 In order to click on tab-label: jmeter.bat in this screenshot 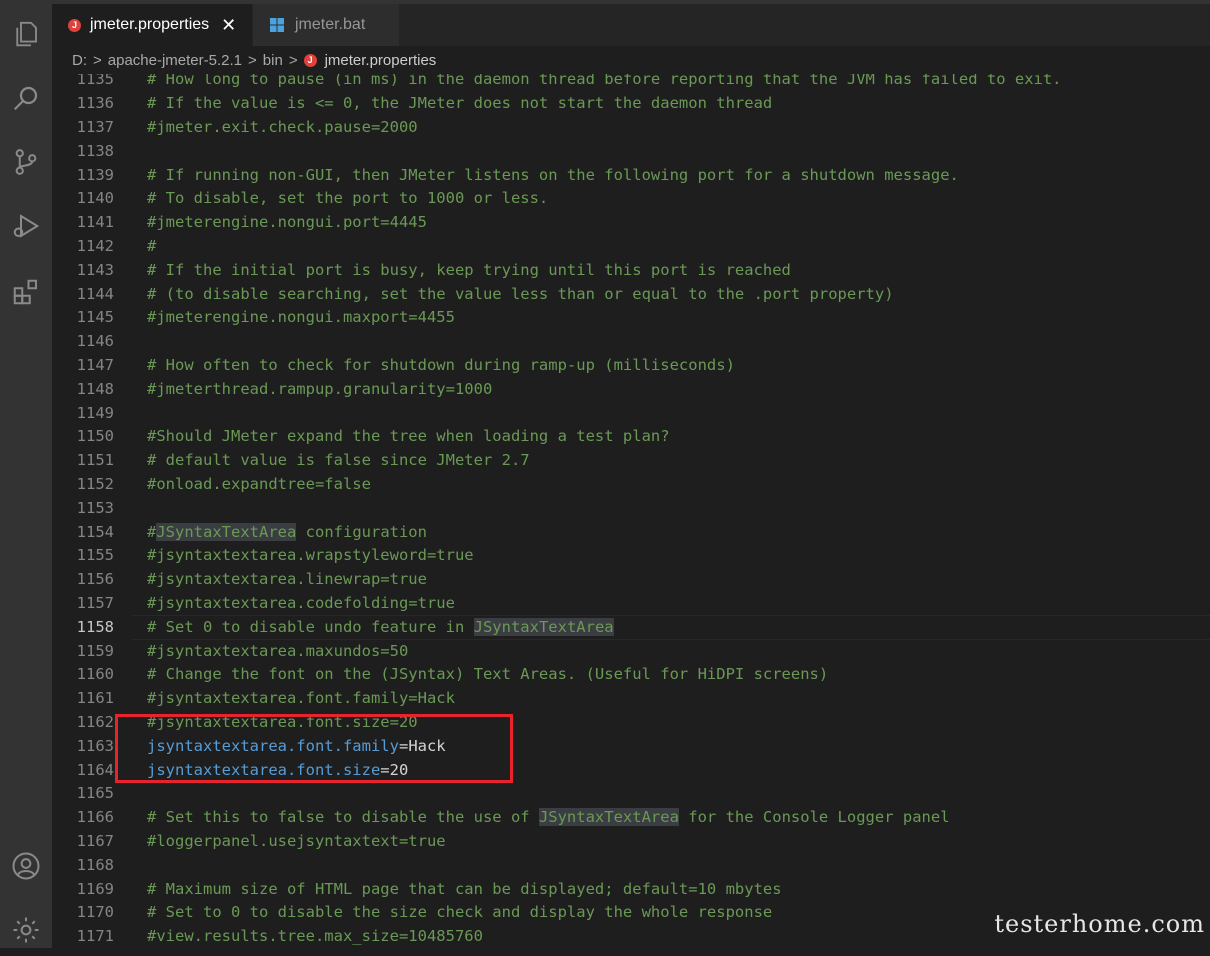, I will do `click(330, 24)`.